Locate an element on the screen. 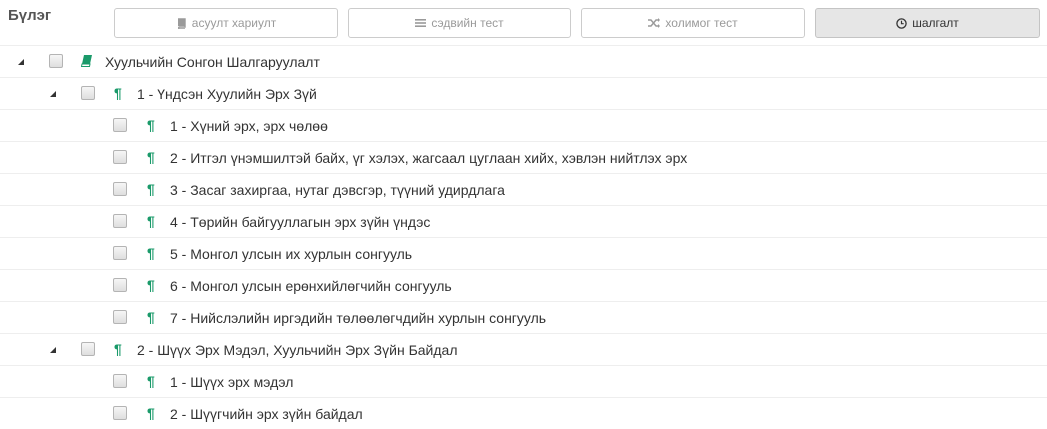 The image size is (1047, 429). section-label: 6 - Монгол улсын ерөнхийлөгчийн сонгууль is located at coordinates (311, 286).